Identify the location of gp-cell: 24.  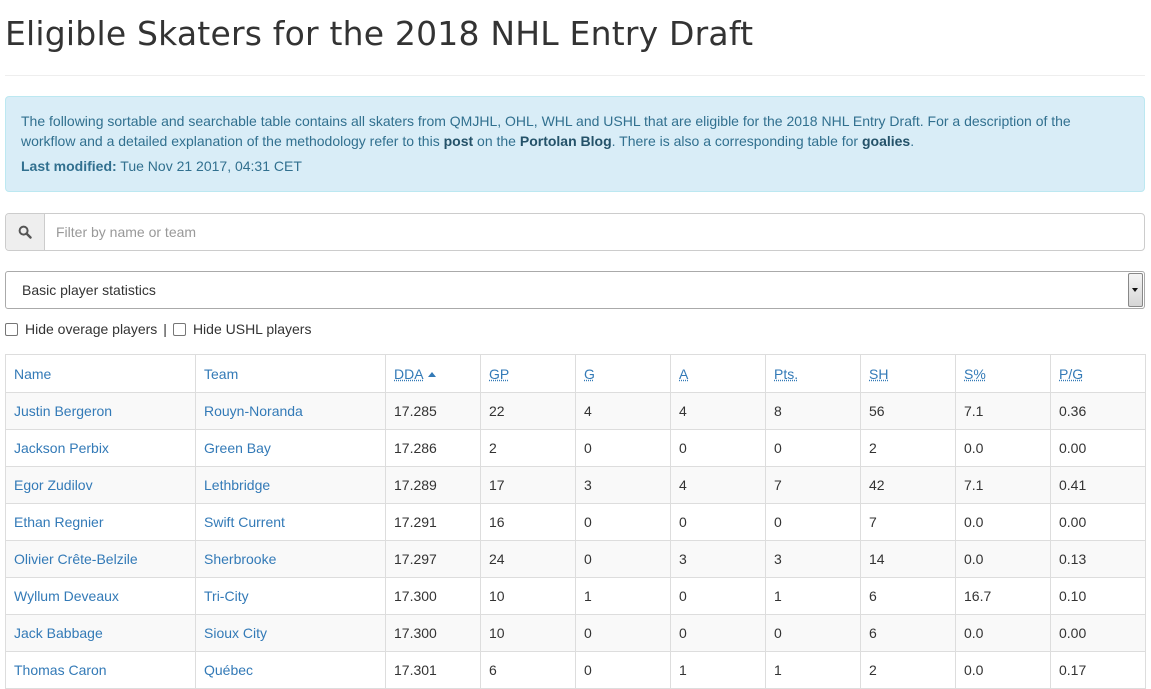
(528, 559).